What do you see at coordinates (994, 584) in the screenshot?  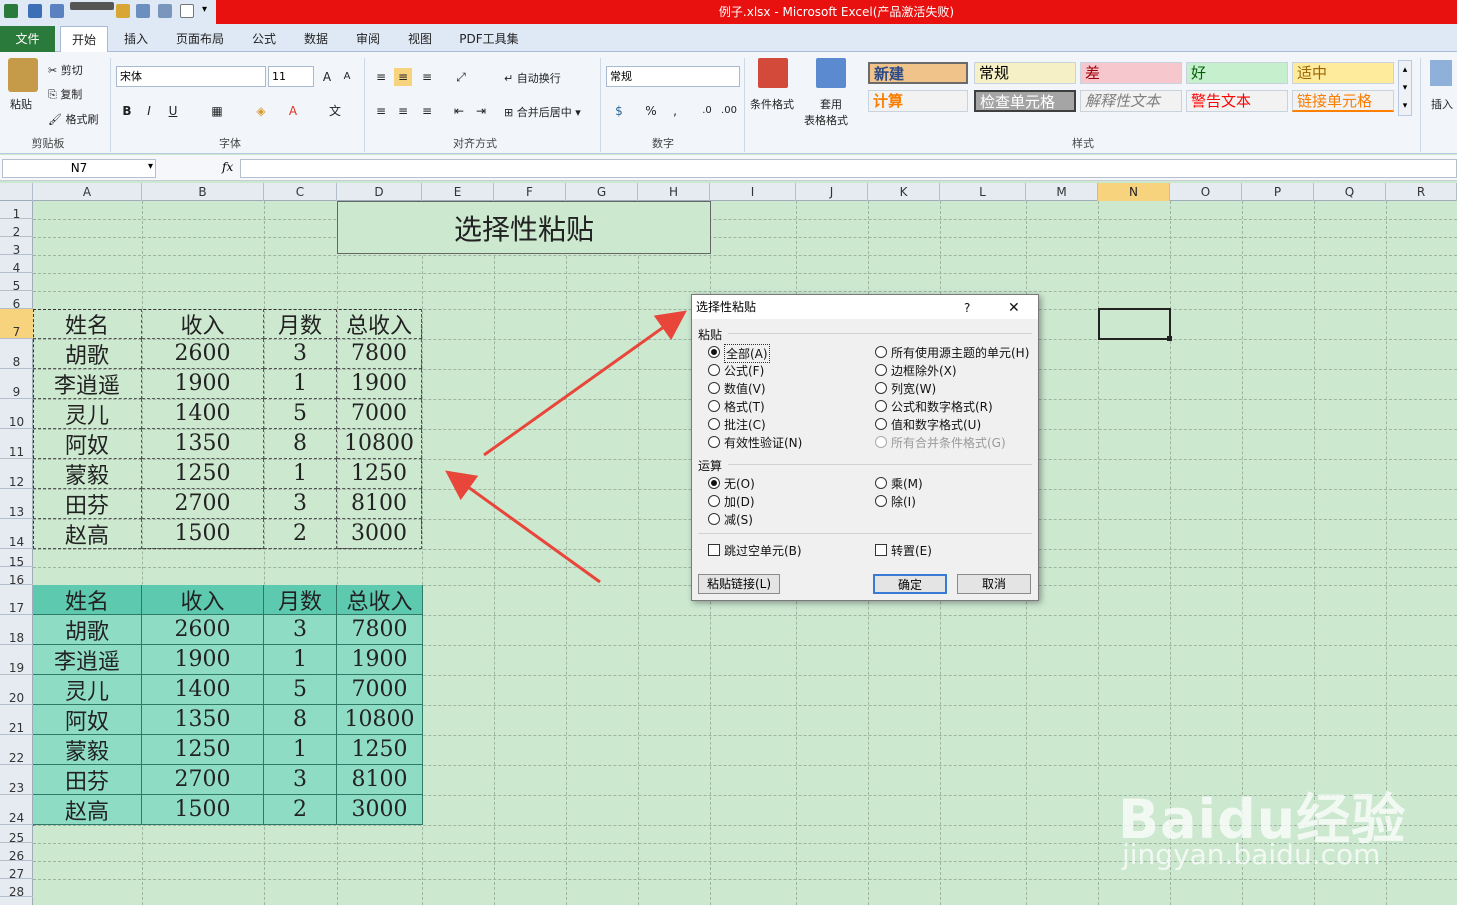 I see `cancel-button: 取消` at bounding box center [994, 584].